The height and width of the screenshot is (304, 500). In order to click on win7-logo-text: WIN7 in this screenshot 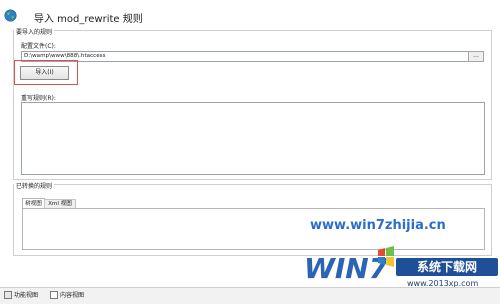, I will do `click(346, 268)`.